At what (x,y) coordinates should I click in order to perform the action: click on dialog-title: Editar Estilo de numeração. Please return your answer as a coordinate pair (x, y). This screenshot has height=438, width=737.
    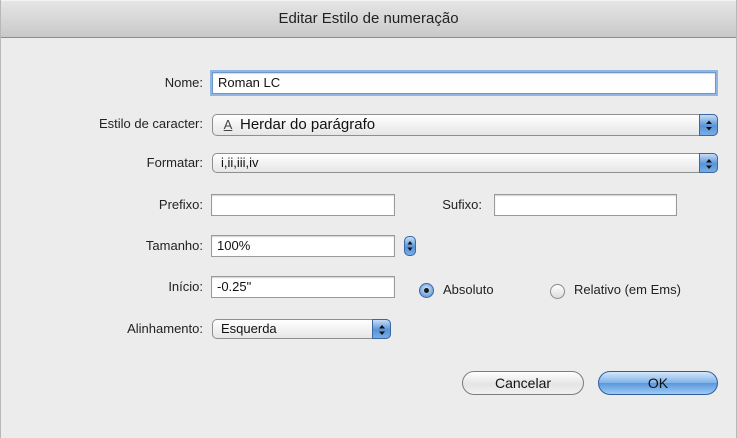
    Looking at the image, I should click on (368, 18).